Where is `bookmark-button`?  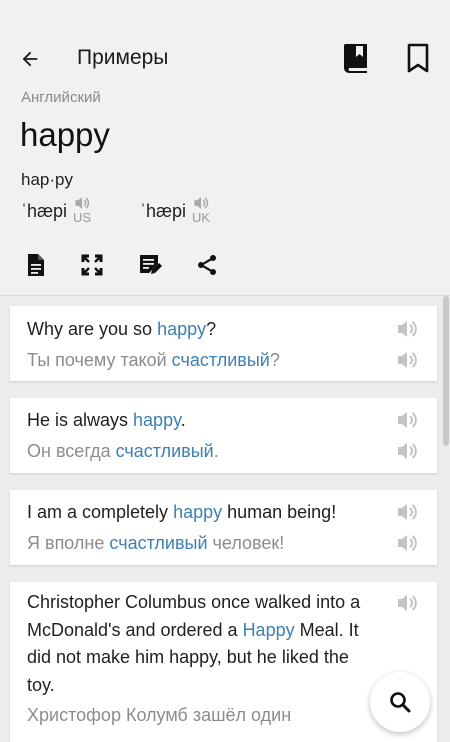
bookmark-button is located at coordinates (418, 58).